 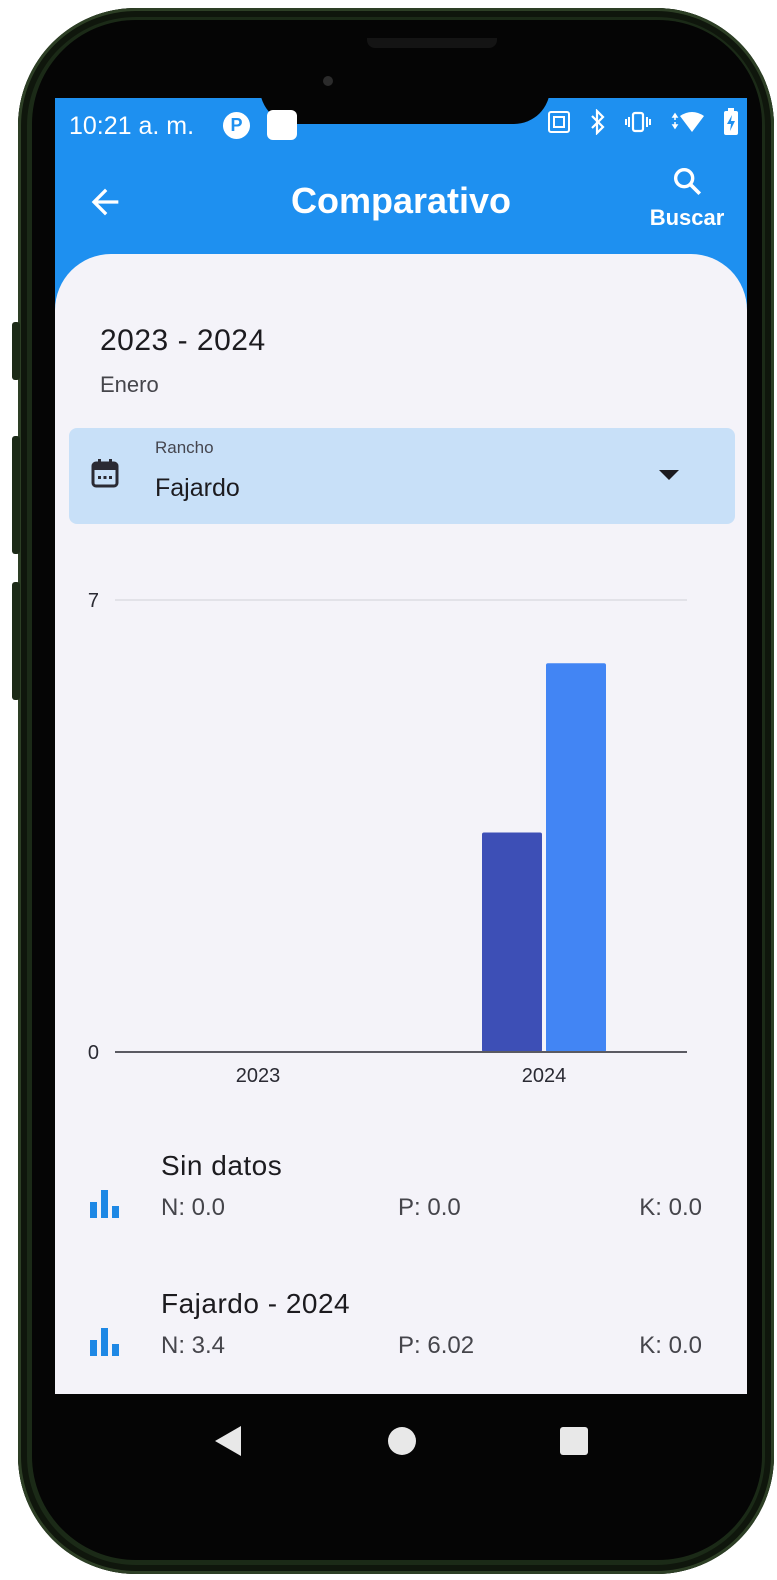 I want to click on list-item-n: N: 3.4, so click(x=193, y=1345).